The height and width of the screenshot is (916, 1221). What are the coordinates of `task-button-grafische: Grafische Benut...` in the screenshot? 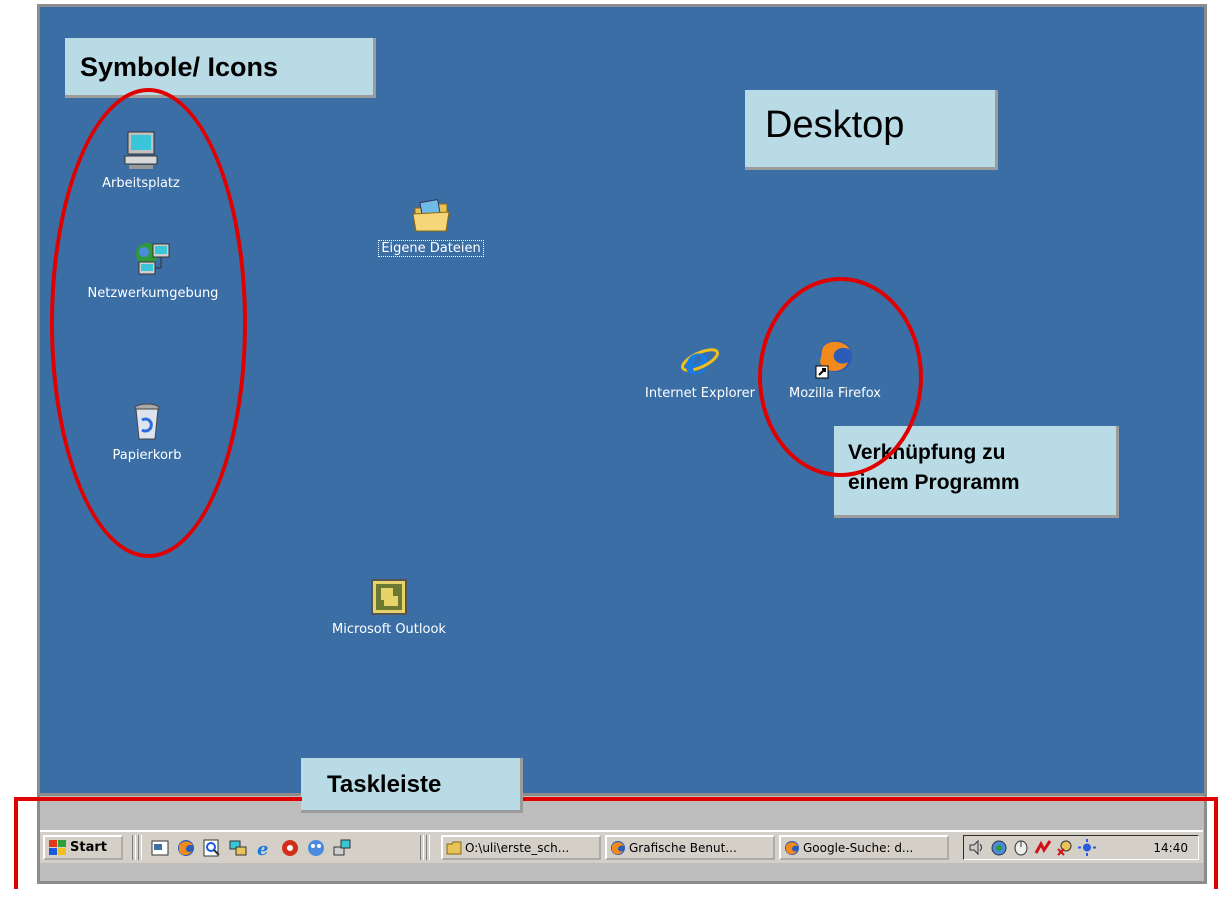 It's located at (690, 847).